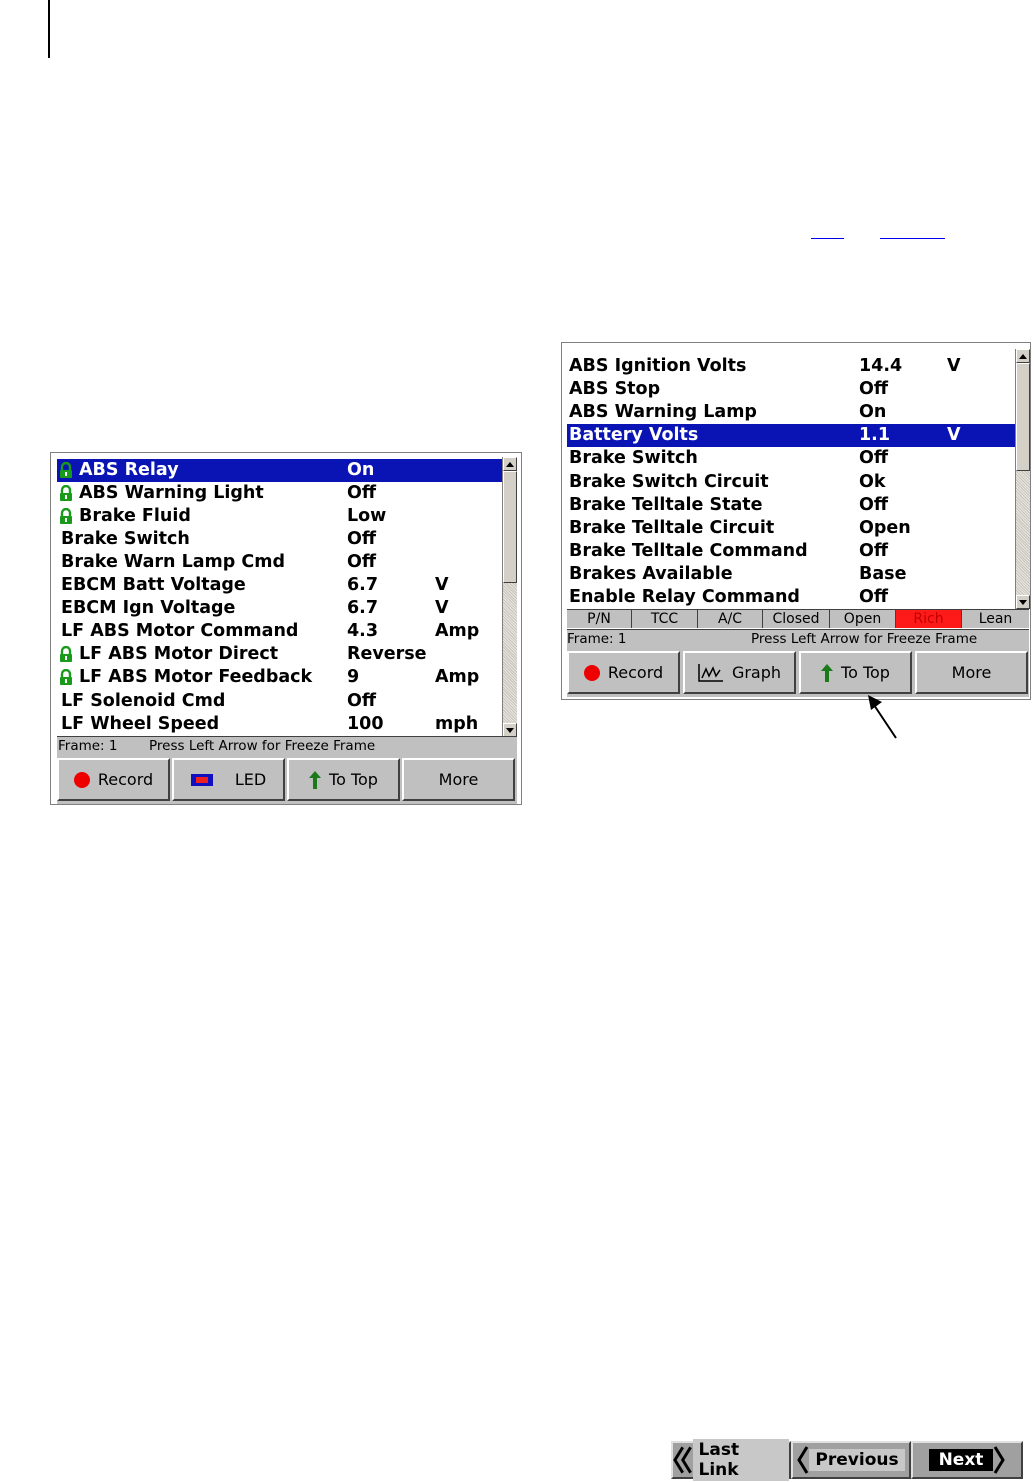 Image resolution: width=1036 pixels, height=1482 pixels. I want to click on led-icon, so click(201, 779).